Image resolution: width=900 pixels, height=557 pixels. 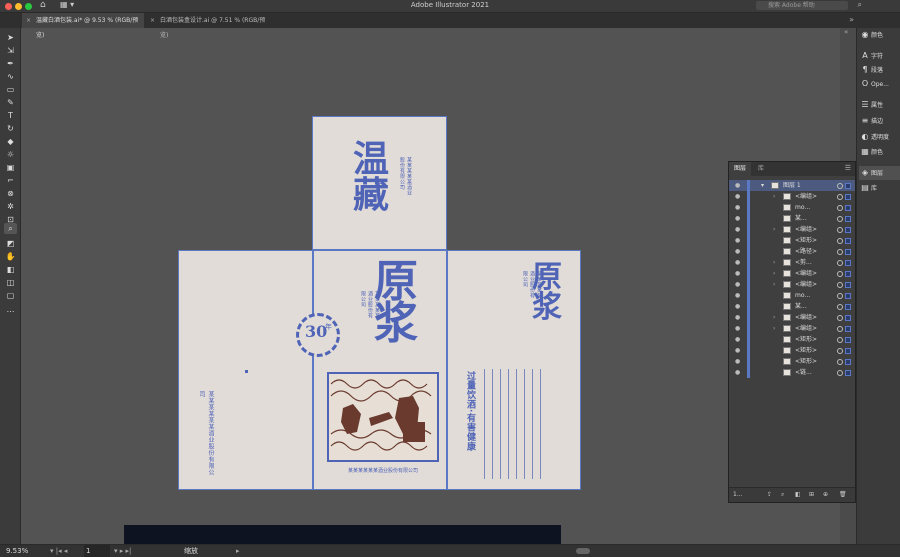 What do you see at coordinates (10, 89) in the screenshot?
I see `rectangle-tool-icon: ▭` at bounding box center [10, 89].